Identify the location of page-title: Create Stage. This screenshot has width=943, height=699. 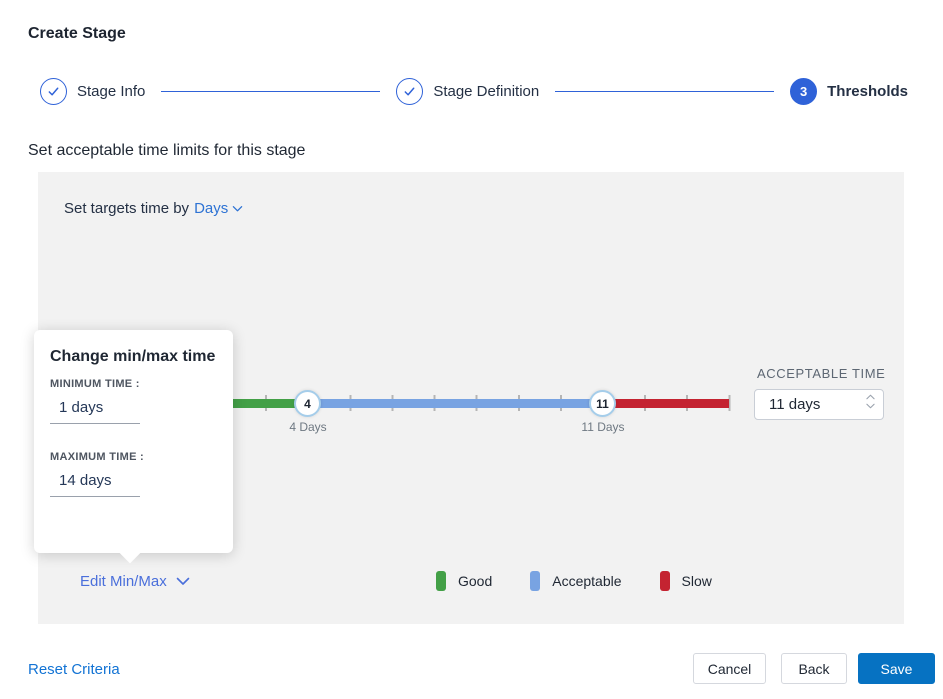
(77, 33).